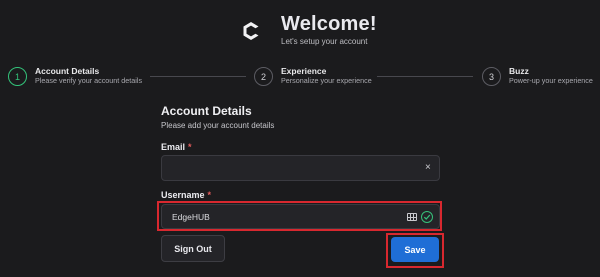 Image resolution: width=600 pixels, height=277 pixels. I want to click on email-label: Email *, so click(176, 147).